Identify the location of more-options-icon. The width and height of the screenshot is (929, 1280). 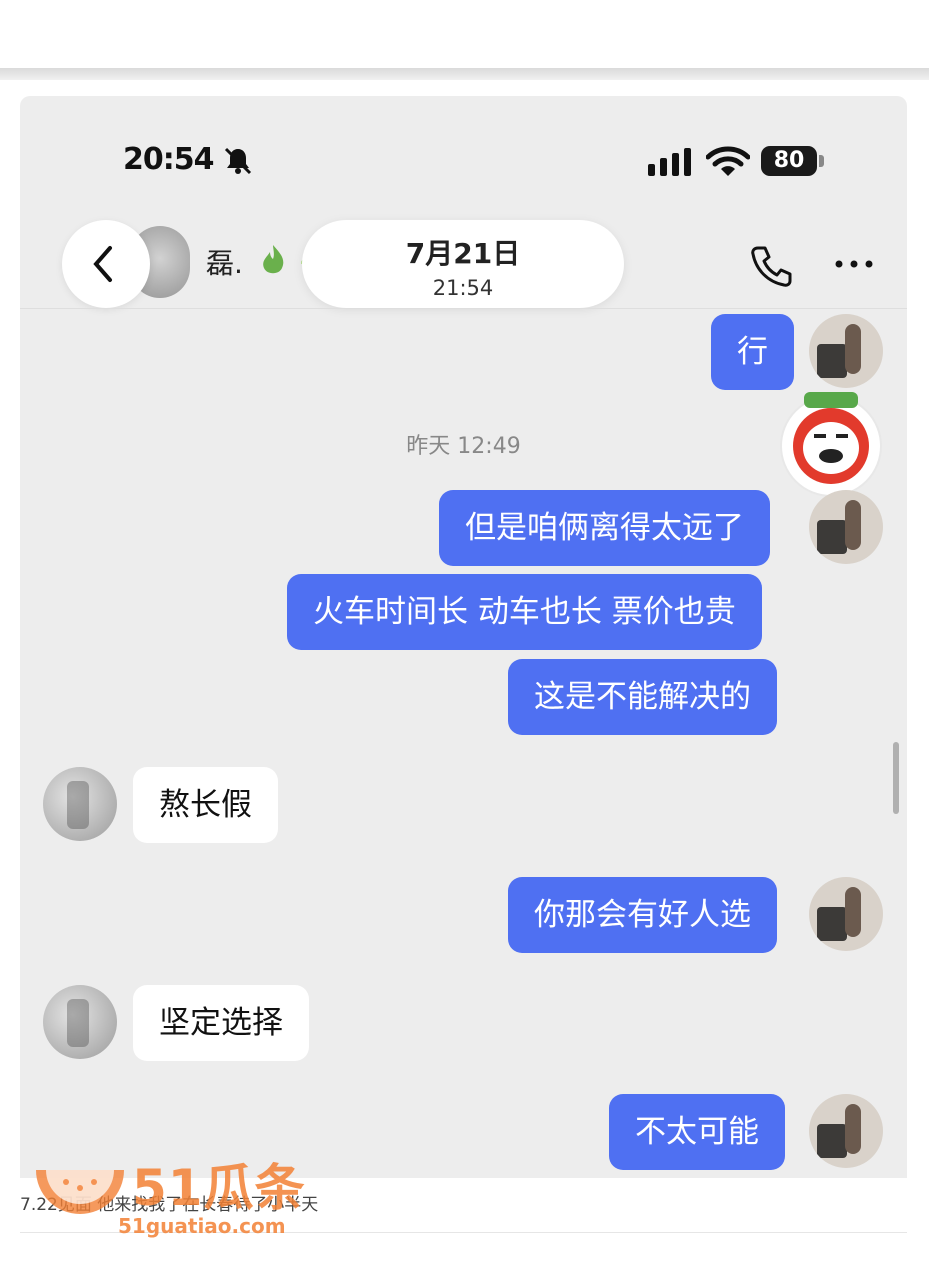
(854, 264).